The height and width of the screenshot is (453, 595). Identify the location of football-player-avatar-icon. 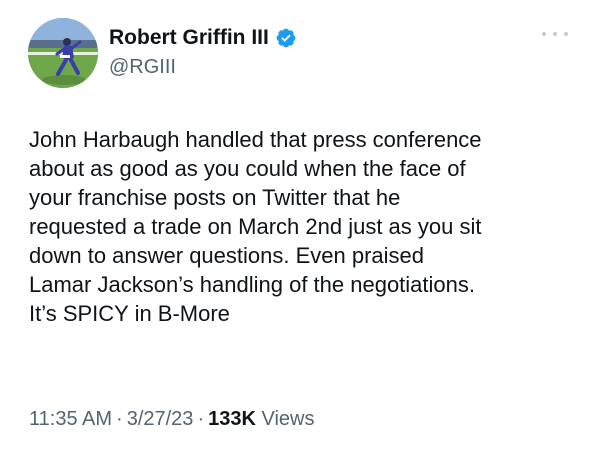
(63, 53).